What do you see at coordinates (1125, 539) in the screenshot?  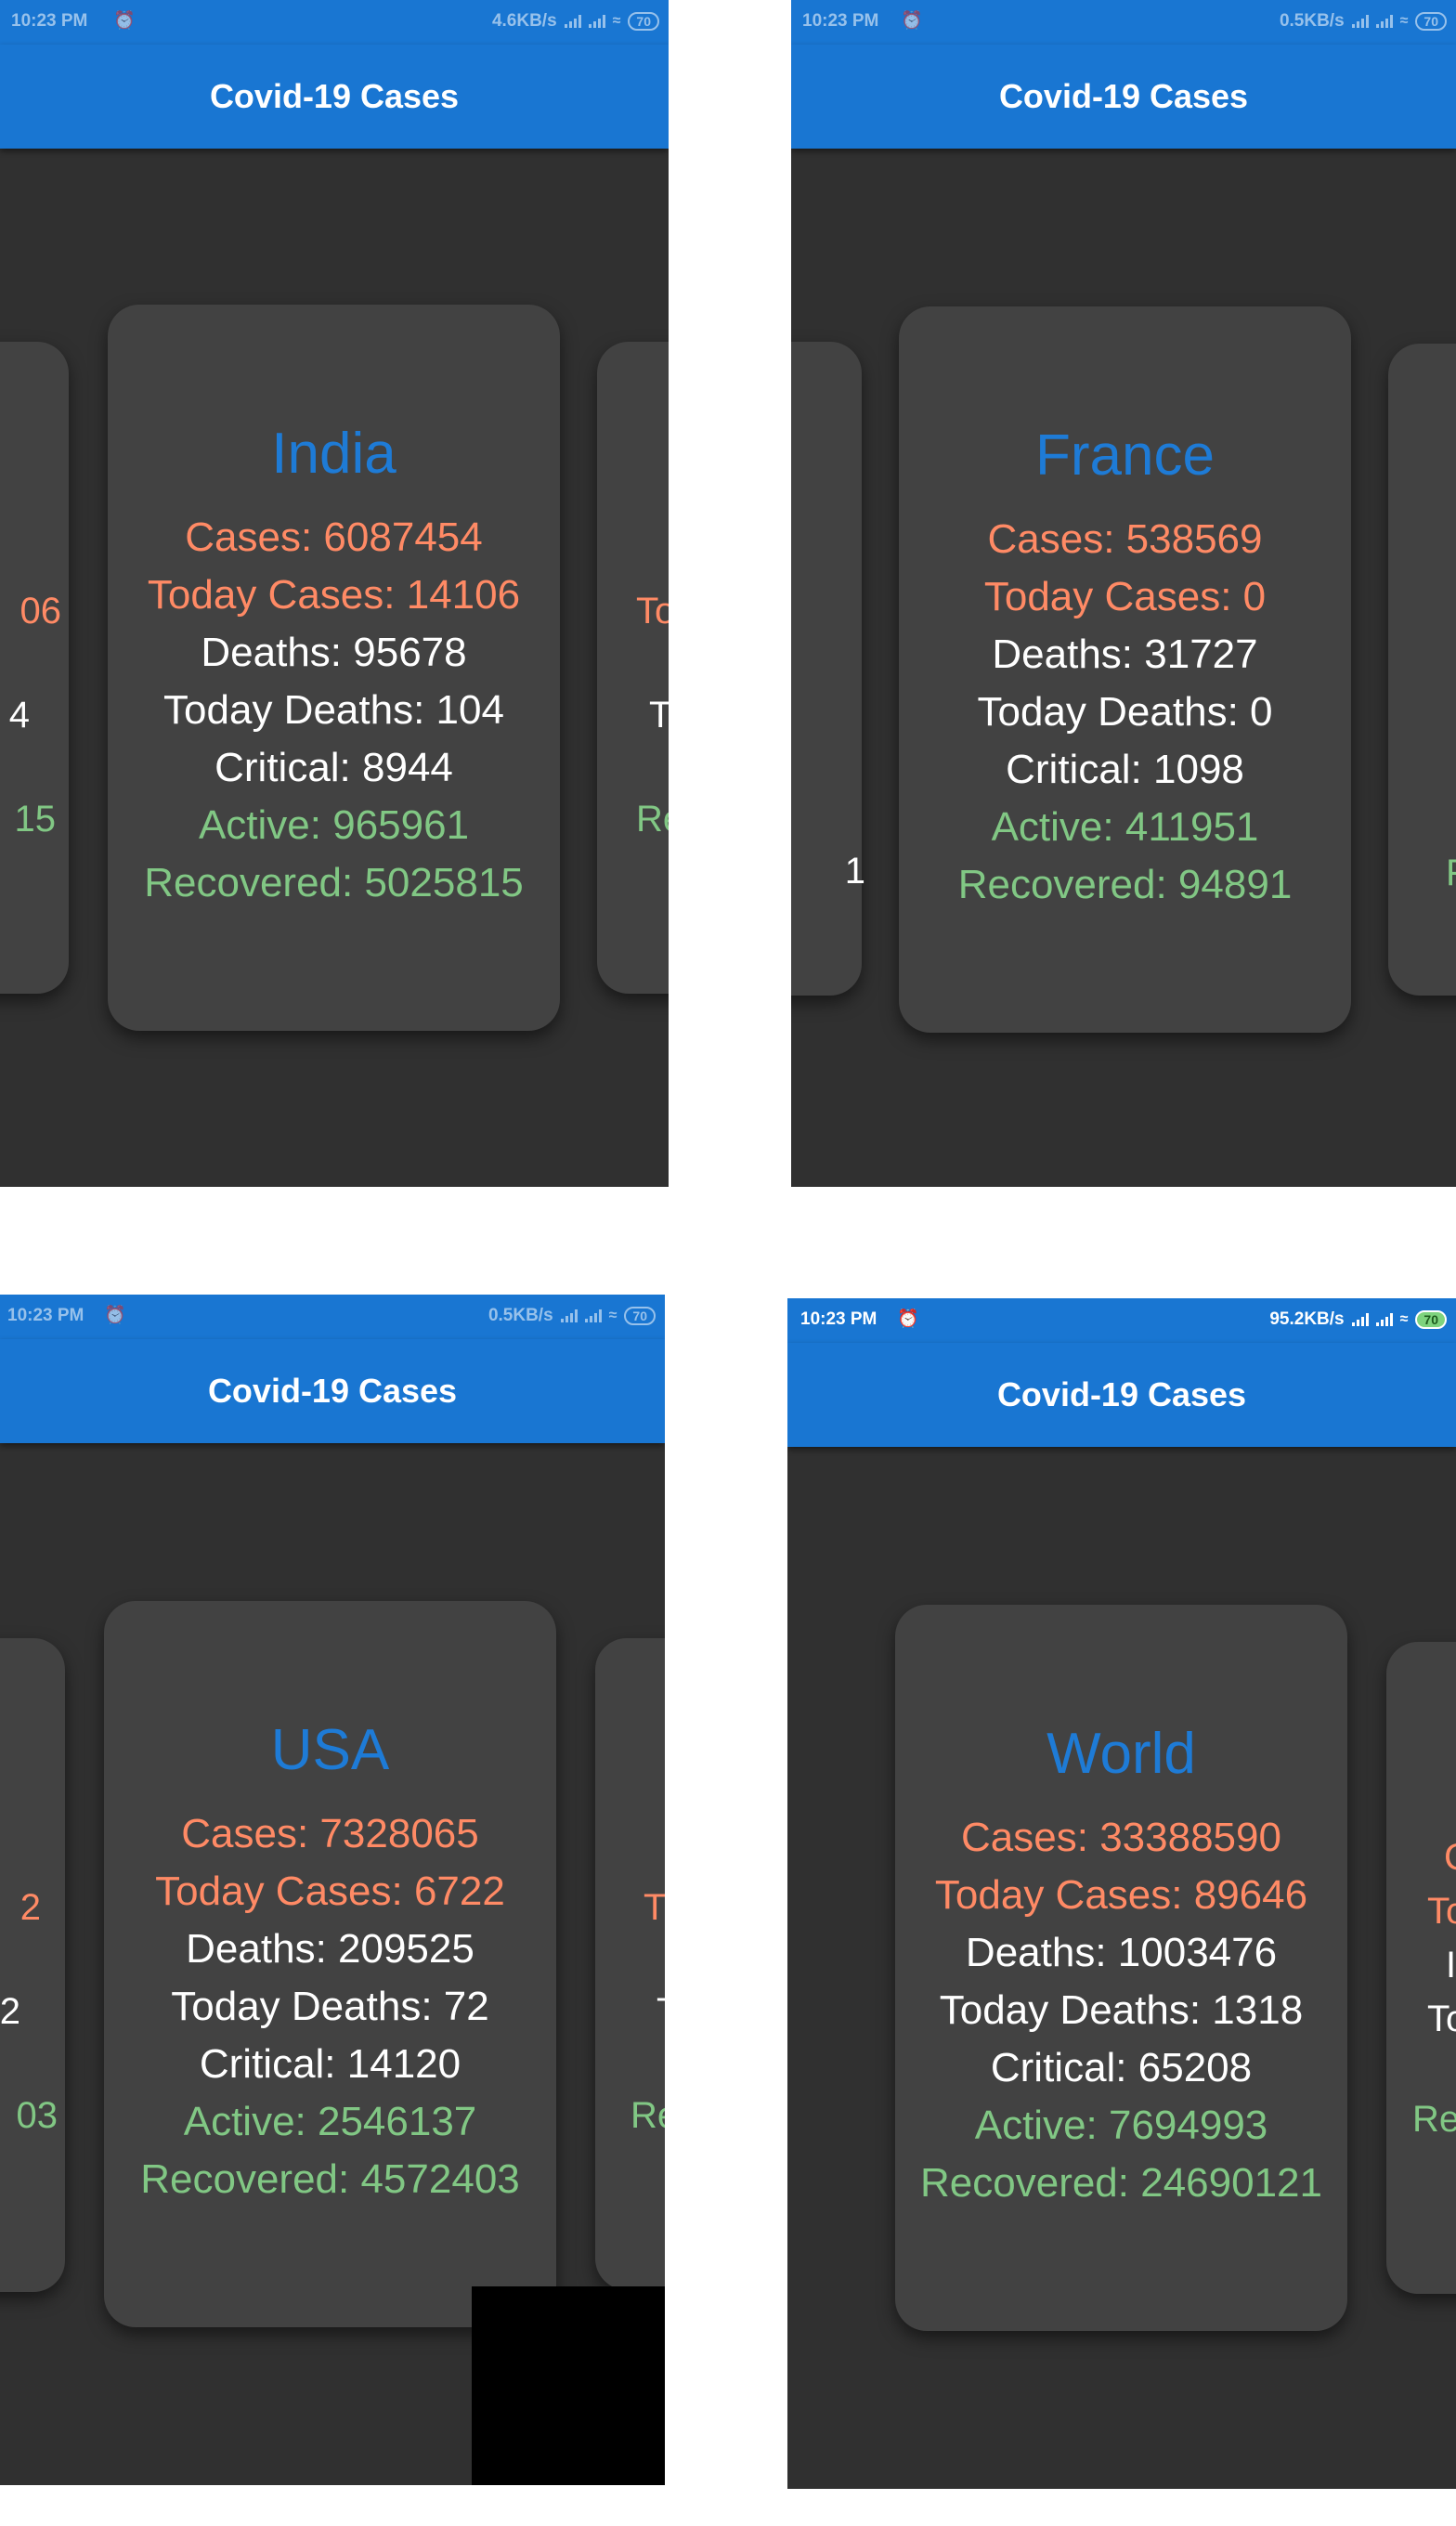 I see `cases-text: Cases: 538569` at bounding box center [1125, 539].